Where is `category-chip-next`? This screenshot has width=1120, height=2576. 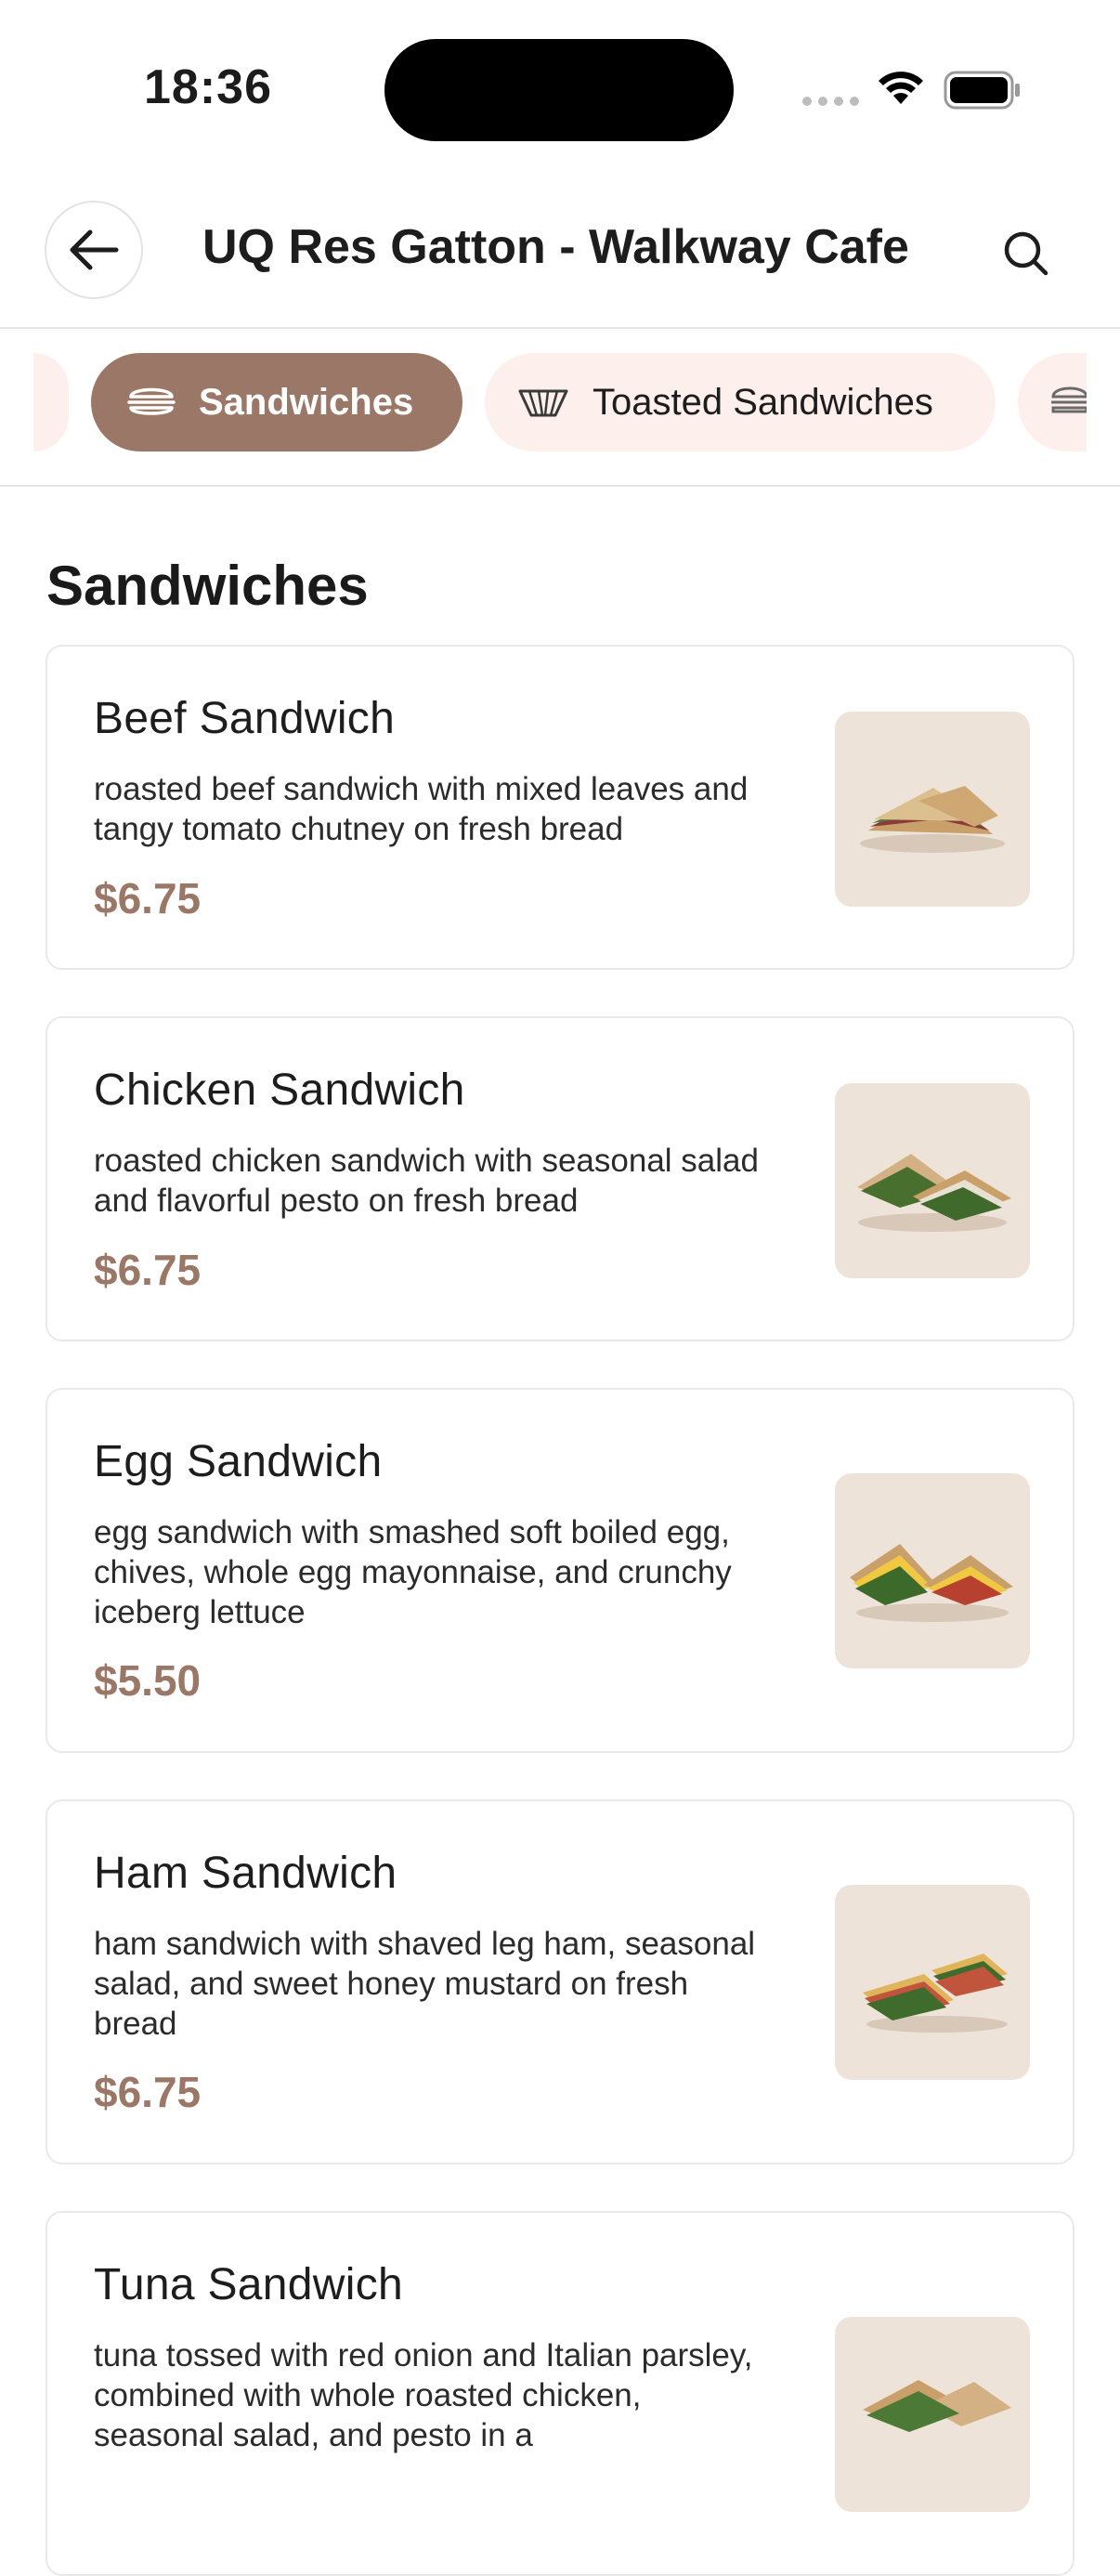 category-chip-next is located at coordinates (1053, 402).